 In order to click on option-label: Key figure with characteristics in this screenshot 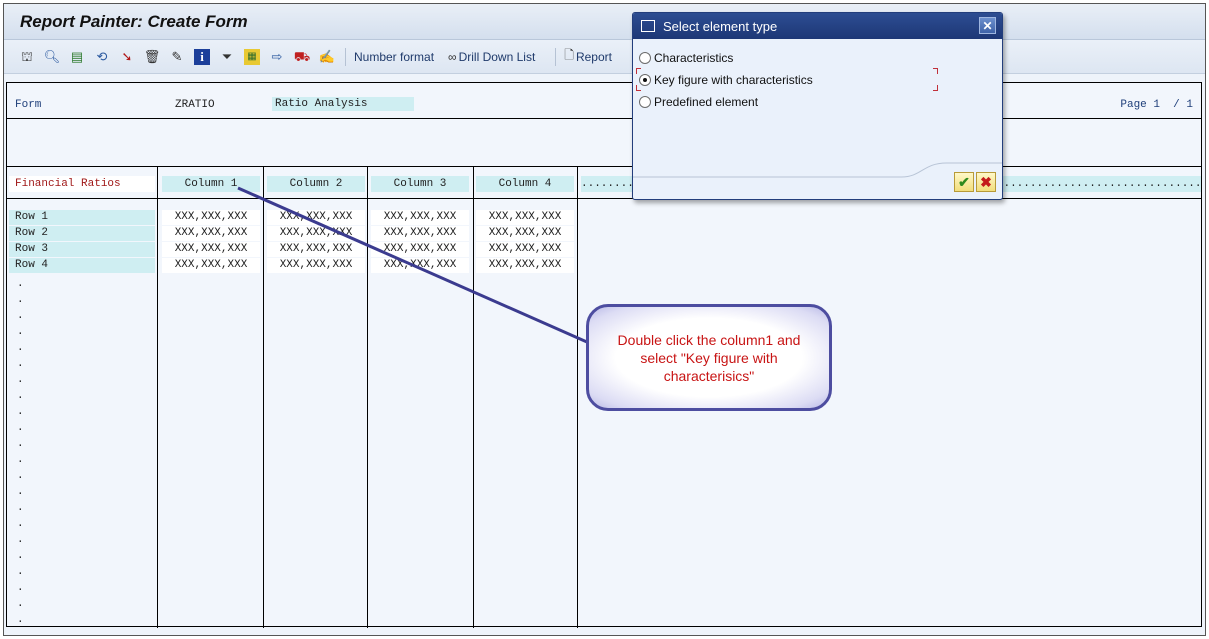, I will do `click(733, 80)`.